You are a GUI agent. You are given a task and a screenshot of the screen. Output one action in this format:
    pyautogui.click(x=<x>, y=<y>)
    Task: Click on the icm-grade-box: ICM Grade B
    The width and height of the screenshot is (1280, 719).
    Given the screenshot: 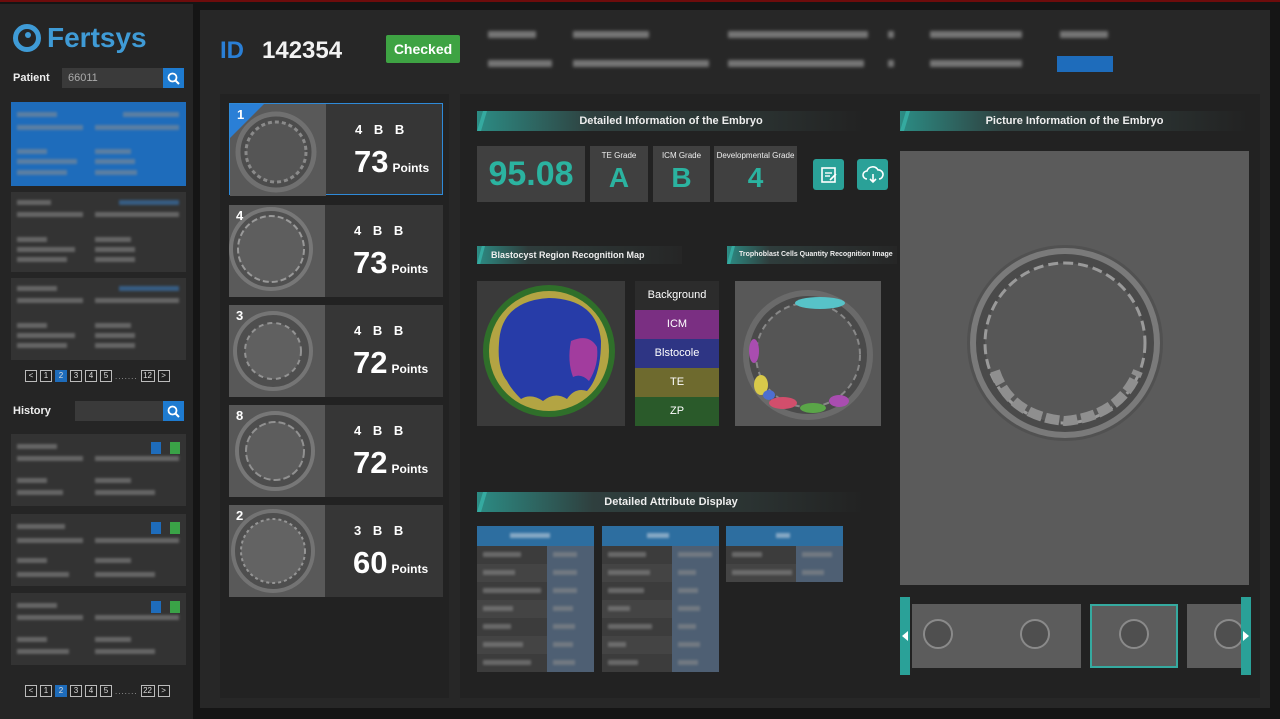 What is the action you would take?
    pyautogui.click(x=681, y=174)
    